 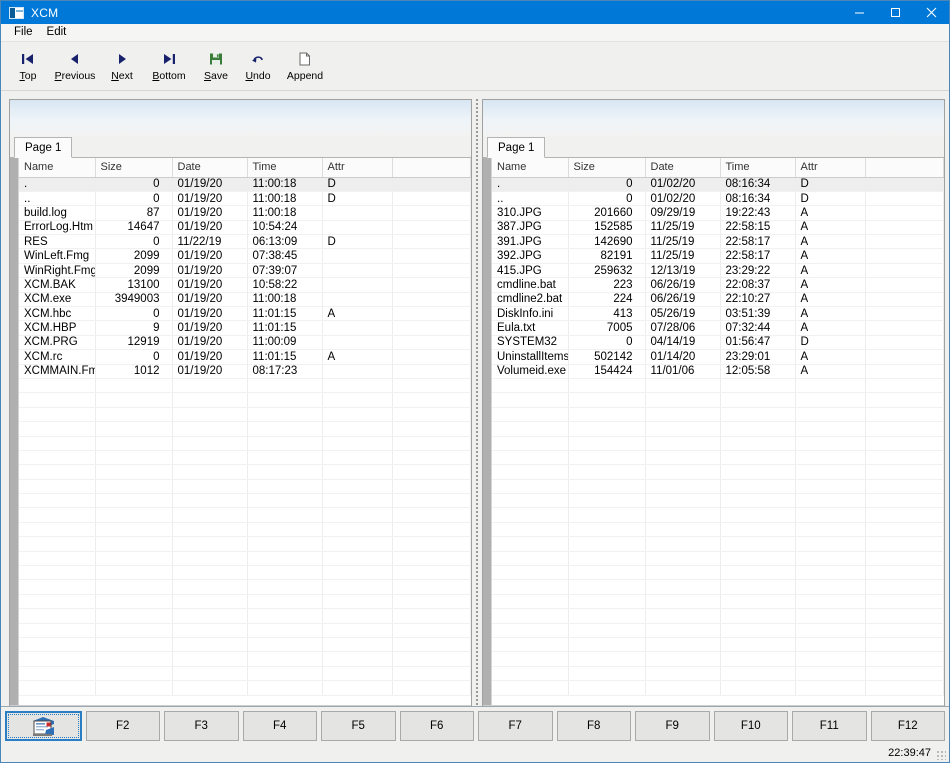 What do you see at coordinates (718, 228) in the screenshot?
I see `table-row: 387.JPG 152585 11/25/19 22:58:15 A` at bounding box center [718, 228].